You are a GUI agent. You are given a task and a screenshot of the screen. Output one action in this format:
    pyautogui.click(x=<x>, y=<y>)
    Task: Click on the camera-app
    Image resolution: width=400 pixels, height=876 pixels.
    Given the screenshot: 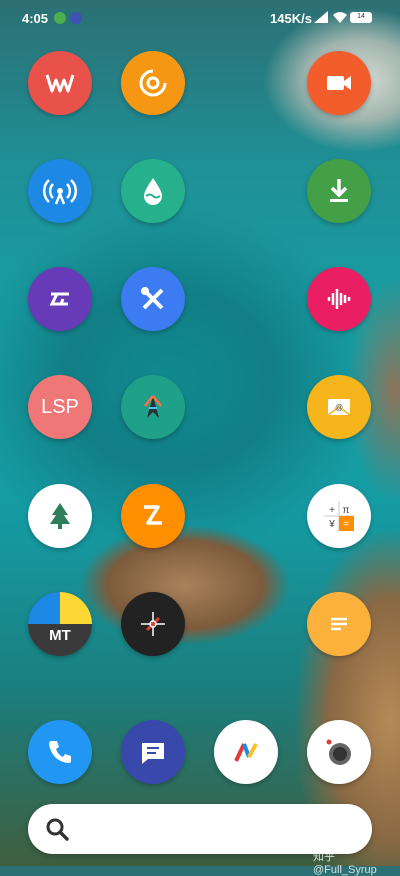 What is the action you would take?
    pyautogui.click(x=339, y=752)
    